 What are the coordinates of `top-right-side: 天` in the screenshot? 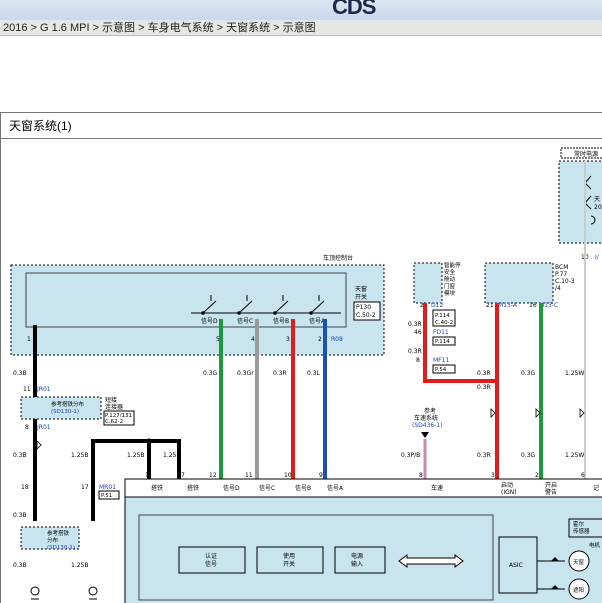 It's located at (597, 199).